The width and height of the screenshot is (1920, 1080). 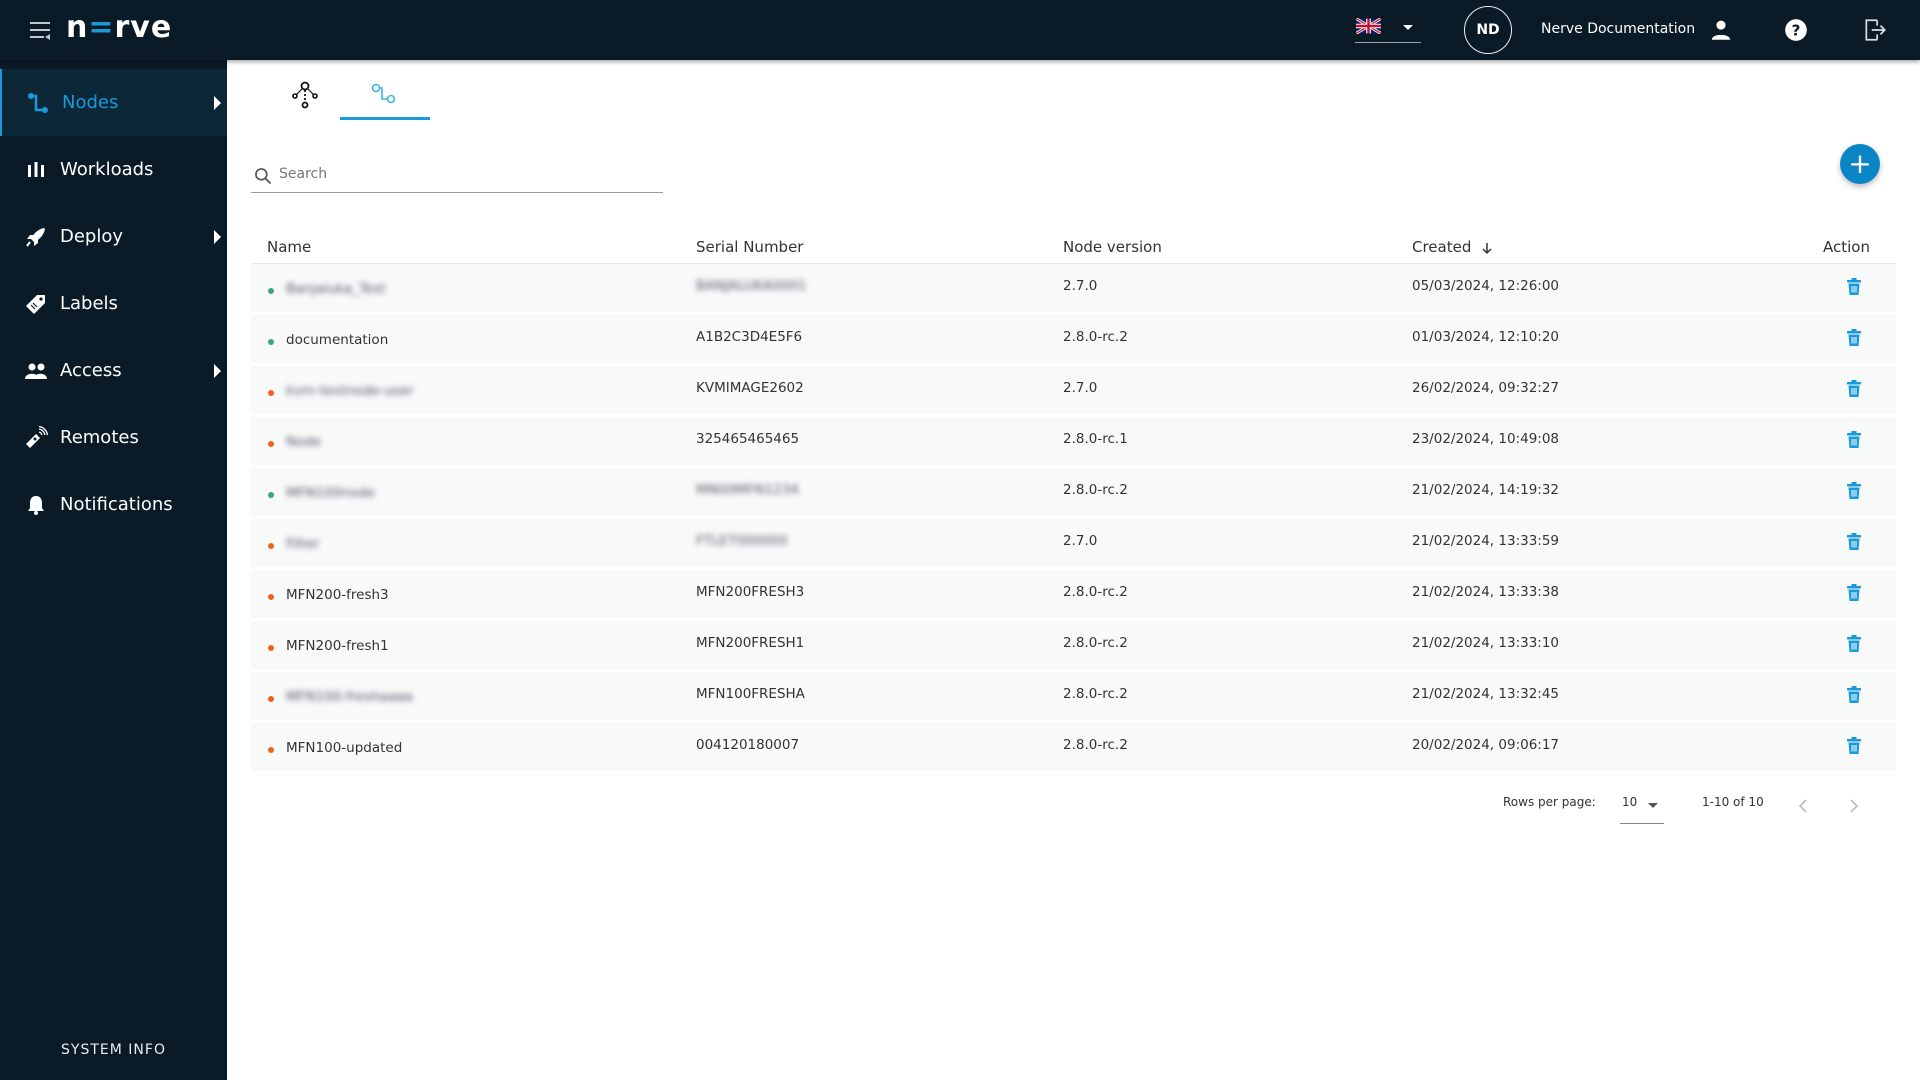 What do you see at coordinates (750, 694) in the screenshot?
I see `serial-number: MFN100FRESHA` at bounding box center [750, 694].